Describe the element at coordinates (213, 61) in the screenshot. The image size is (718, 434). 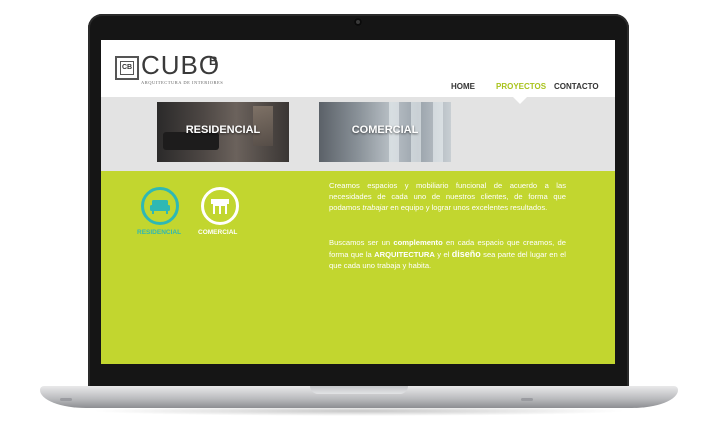
I see `logo-superscript: B` at that location.